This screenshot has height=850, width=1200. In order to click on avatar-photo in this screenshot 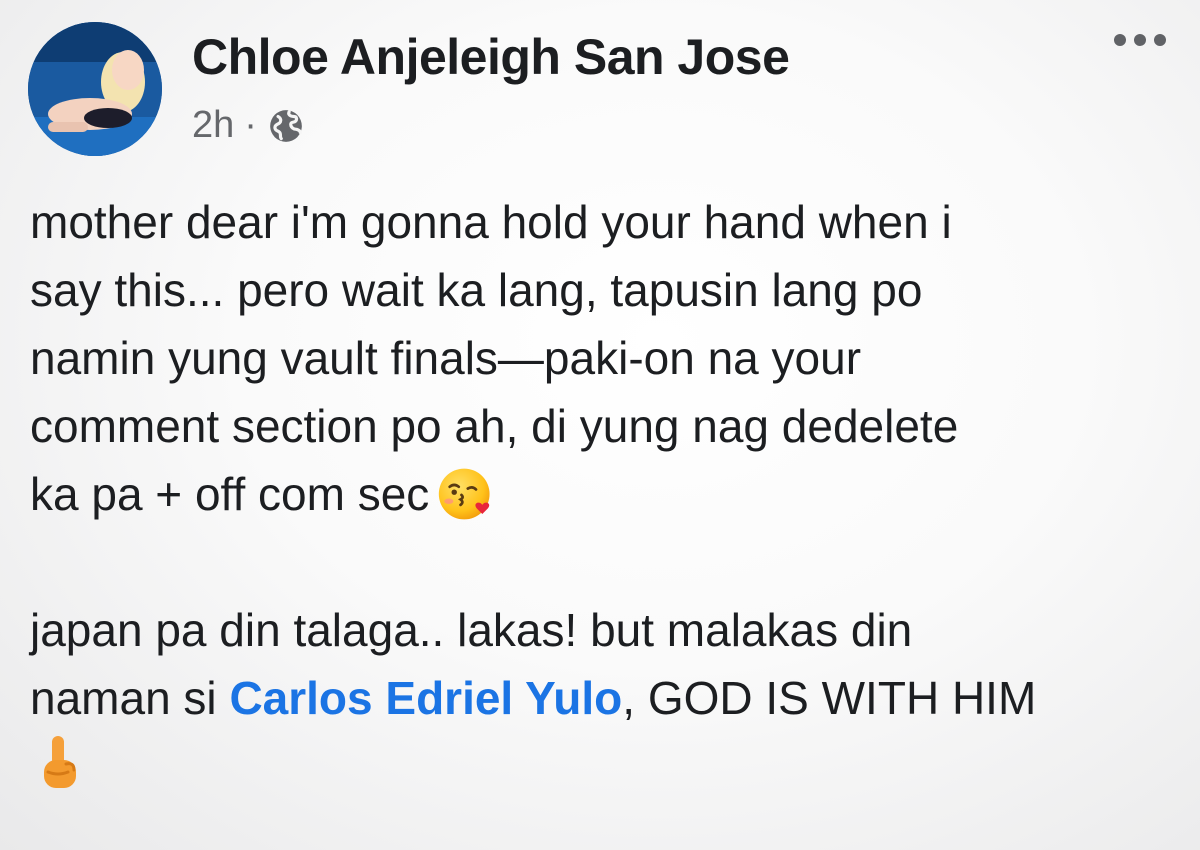, I will do `click(95, 89)`.